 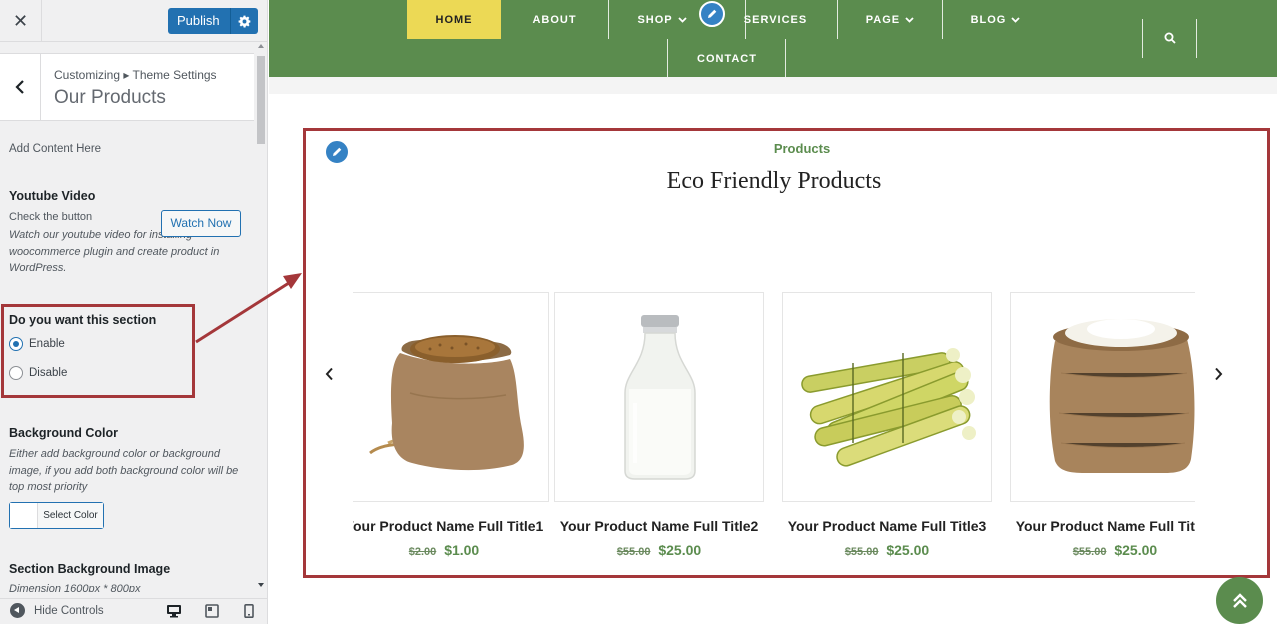 What do you see at coordinates (1102, 397) in the screenshot?
I see `rice-sack-image` at bounding box center [1102, 397].